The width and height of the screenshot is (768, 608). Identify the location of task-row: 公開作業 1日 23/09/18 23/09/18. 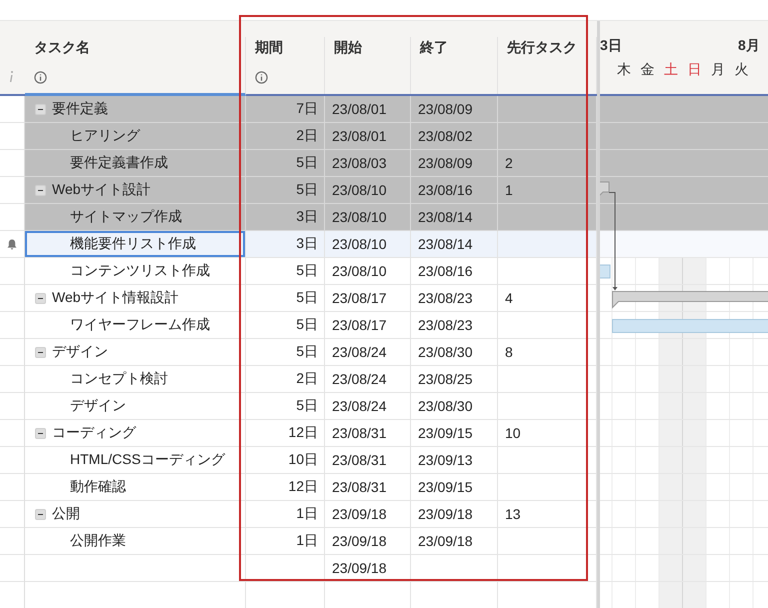
(298, 541).